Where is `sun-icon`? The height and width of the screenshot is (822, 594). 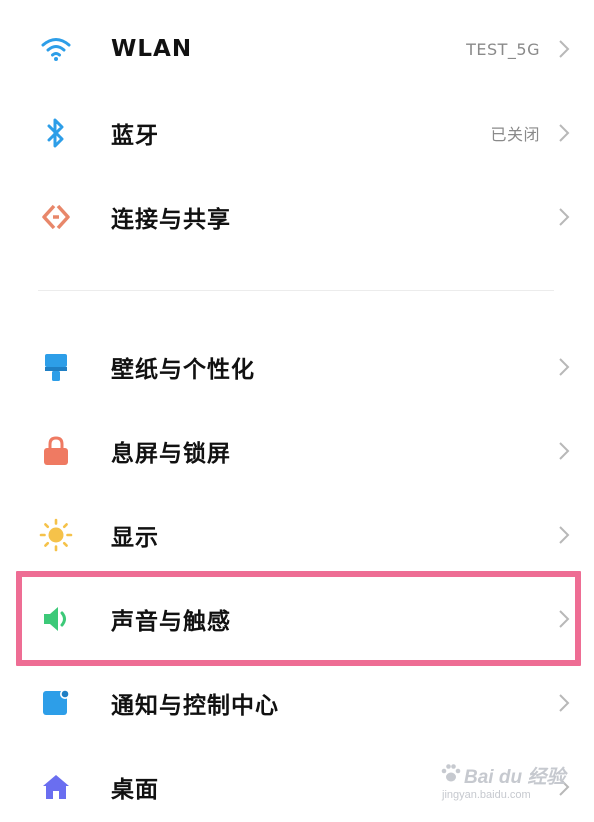 sun-icon is located at coordinates (56, 535).